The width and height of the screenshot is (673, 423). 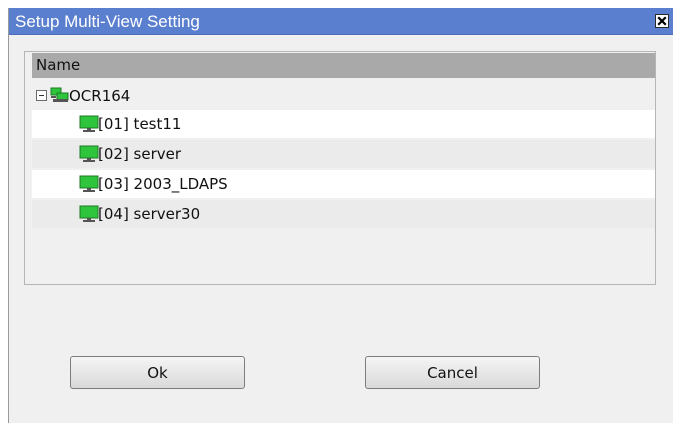 I want to click on tree-node-label: [01] test11, so click(x=140, y=124).